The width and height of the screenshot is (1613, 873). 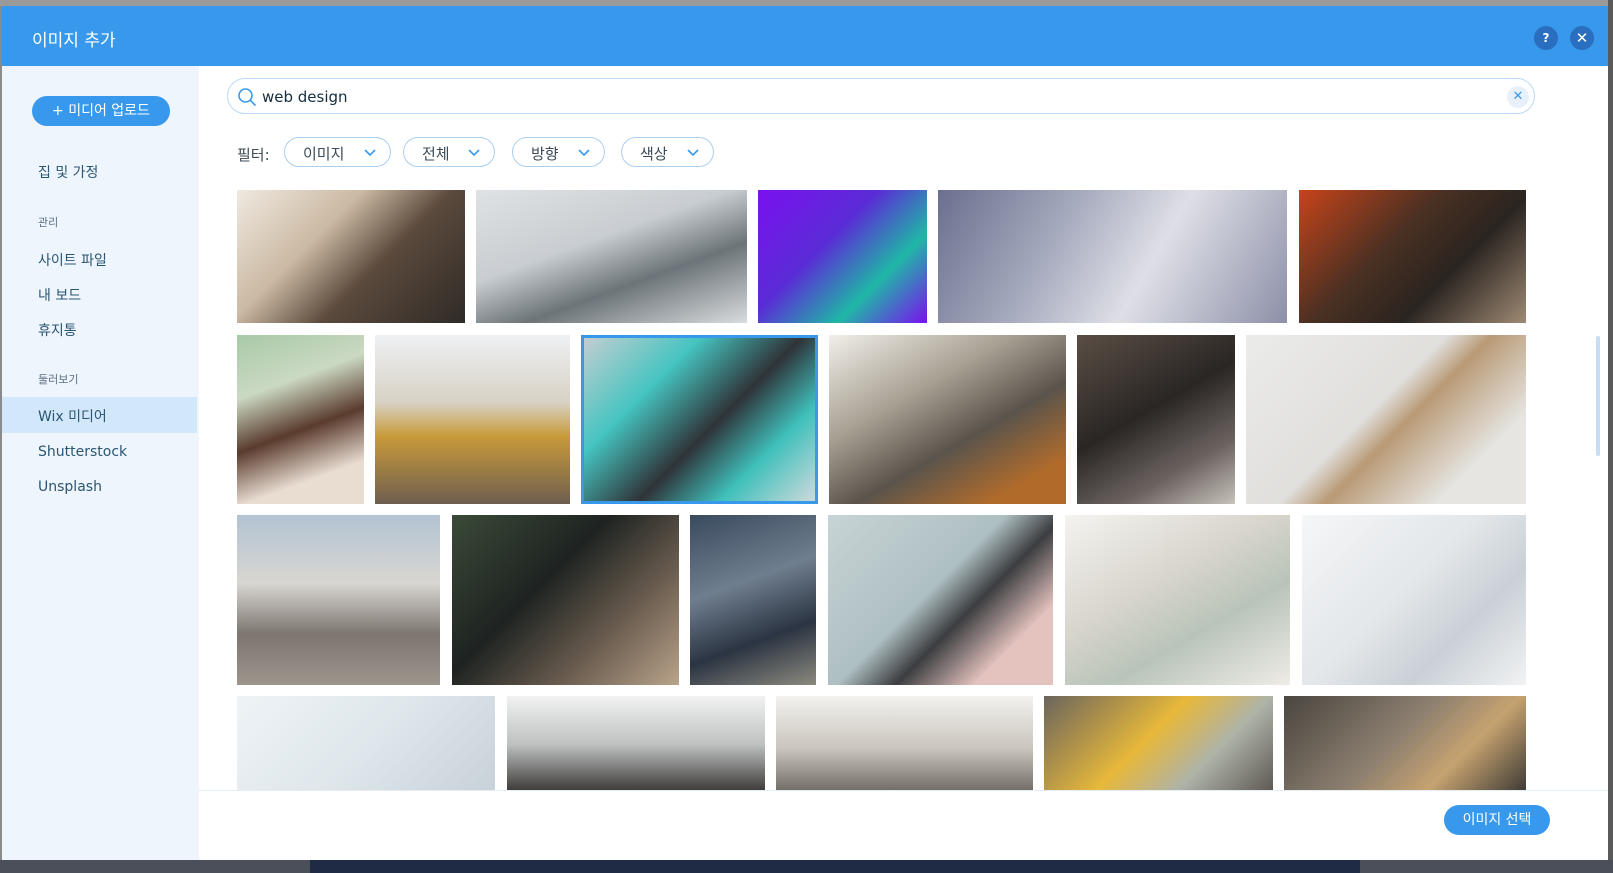 What do you see at coordinates (74, 41) in the screenshot?
I see `dialog-title: 이미지 추가` at bounding box center [74, 41].